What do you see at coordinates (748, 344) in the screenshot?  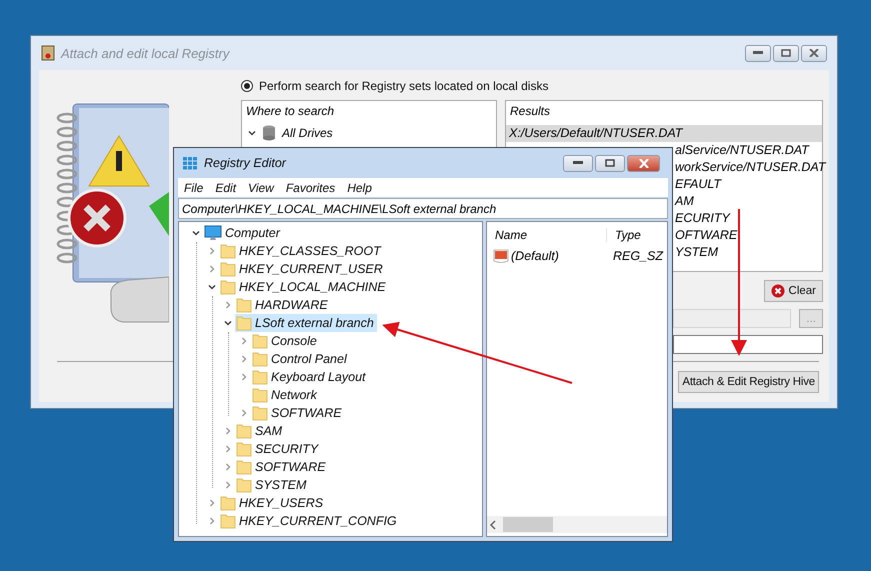 I see `input-field` at bounding box center [748, 344].